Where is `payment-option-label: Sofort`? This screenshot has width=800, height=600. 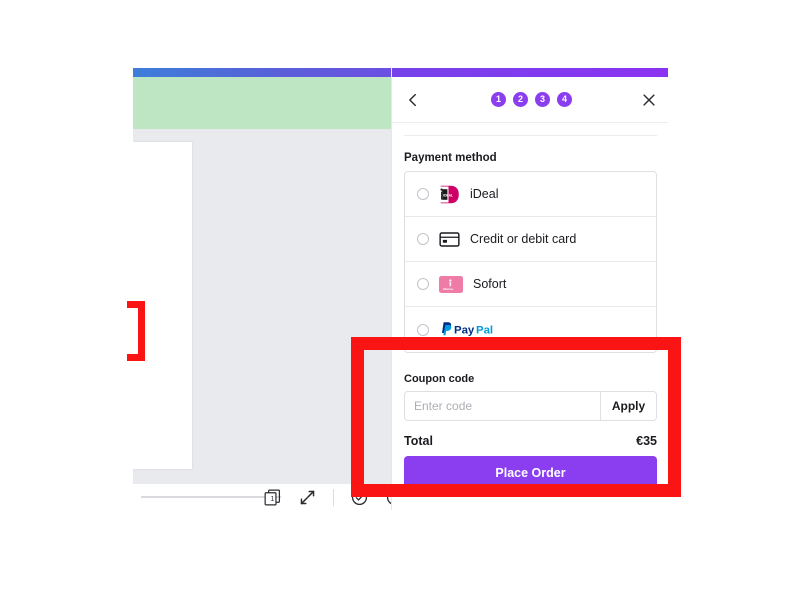
payment-option-label: Sofort is located at coordinates (490, 284).